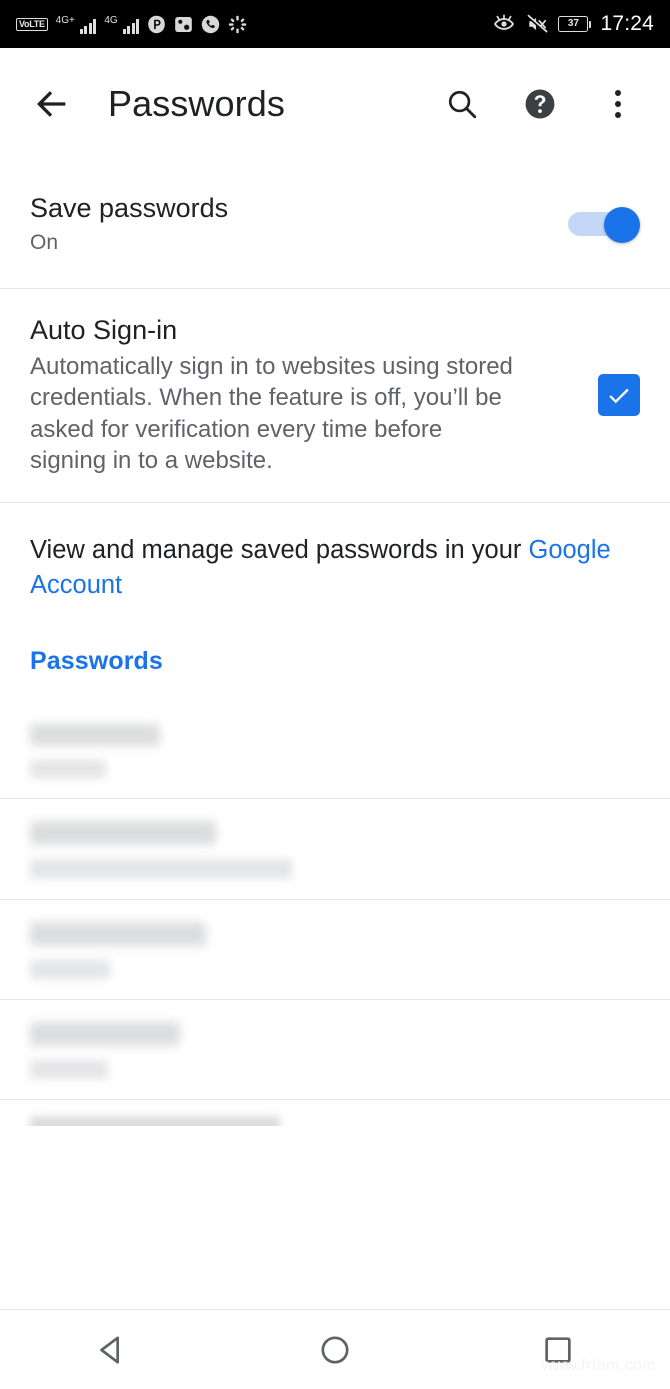 The height and width of the screenshot is (1389, 670). Describe the element at coordinates (237, 24) in the screenshot. I see `scatter-dots-icon` at that location.